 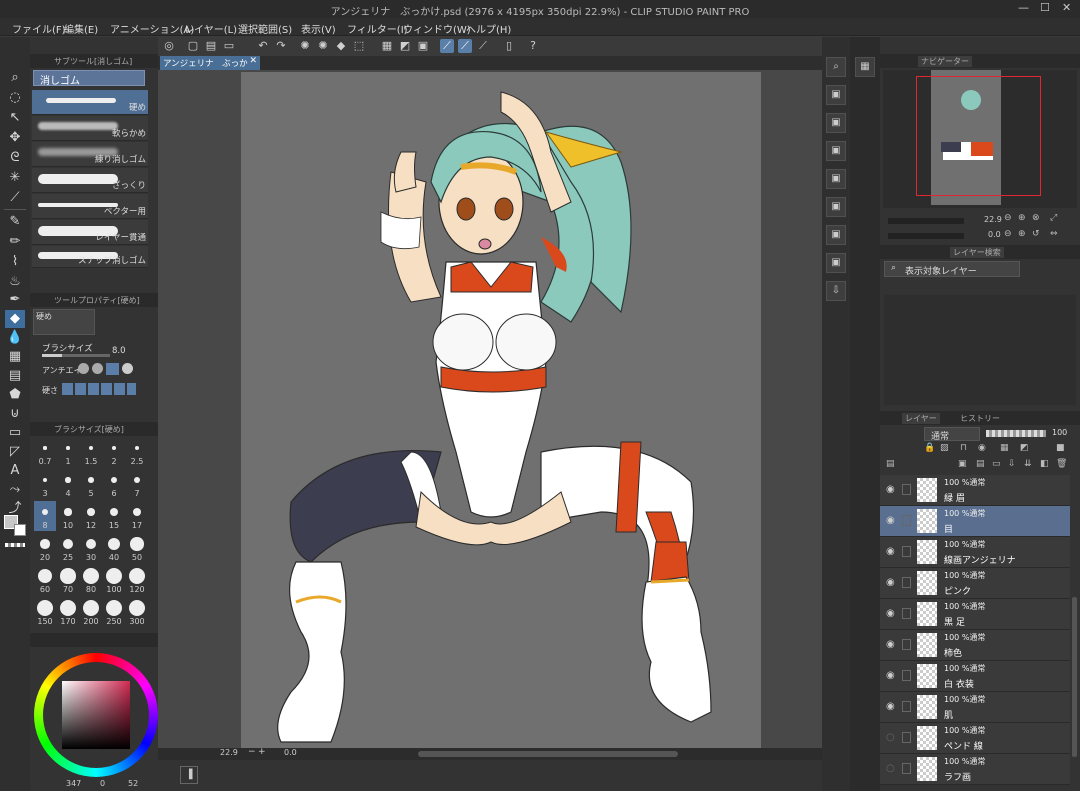 What do you see at coordinates (262, 752) in the screenshot?
I see `zoom-in-icon: +` at bounding box center [262, 752].